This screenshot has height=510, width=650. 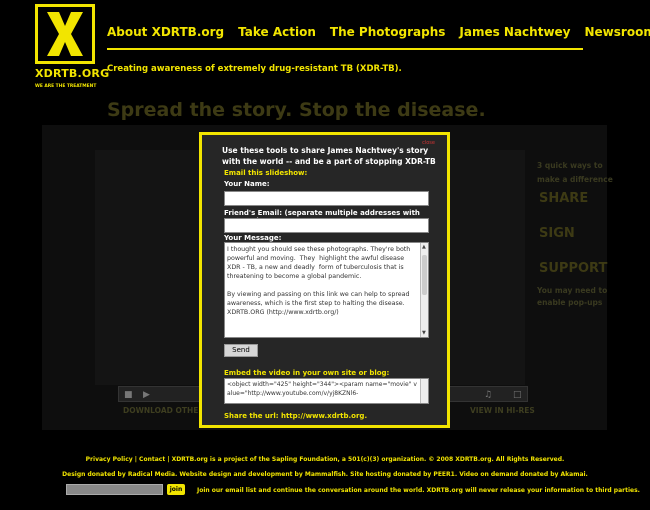 I want to click on email-heading: Email this slideshow:, so click(x=266, y=173).